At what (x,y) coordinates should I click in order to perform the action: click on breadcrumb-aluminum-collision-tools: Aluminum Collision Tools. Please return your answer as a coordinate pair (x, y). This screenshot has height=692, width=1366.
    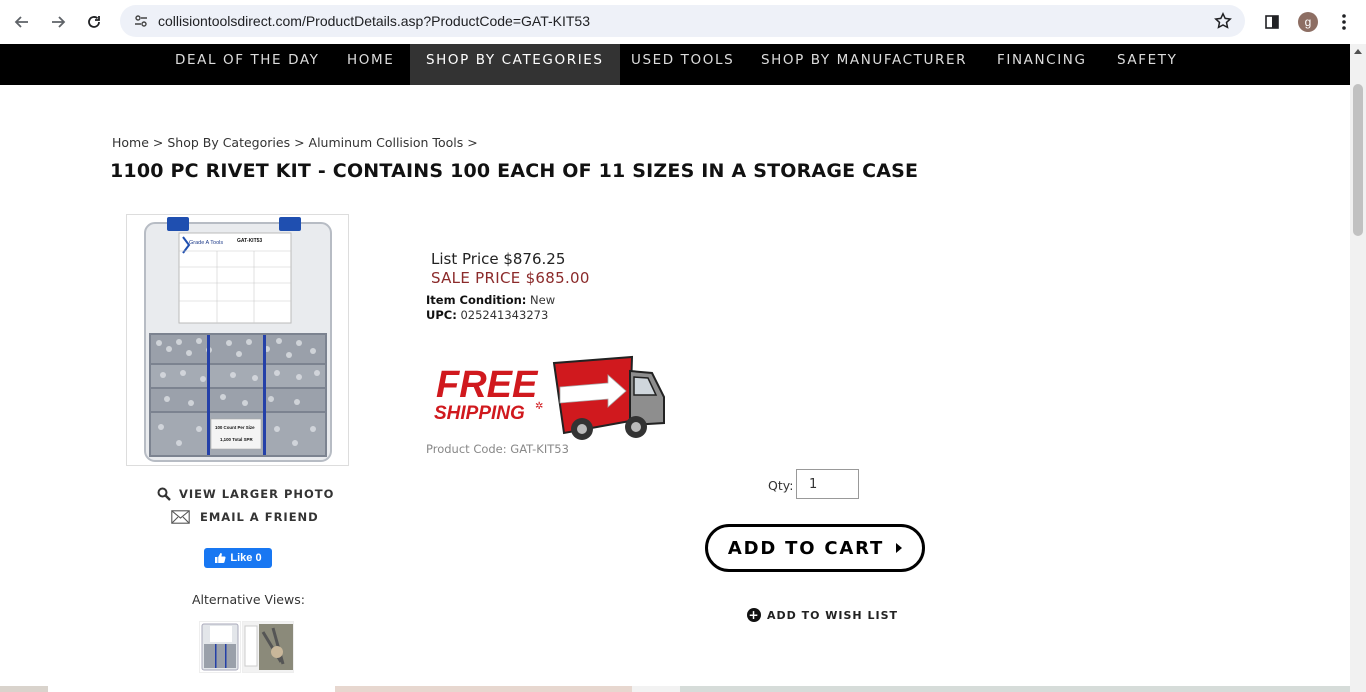
    Looking at the image, I should click on (386, 142).